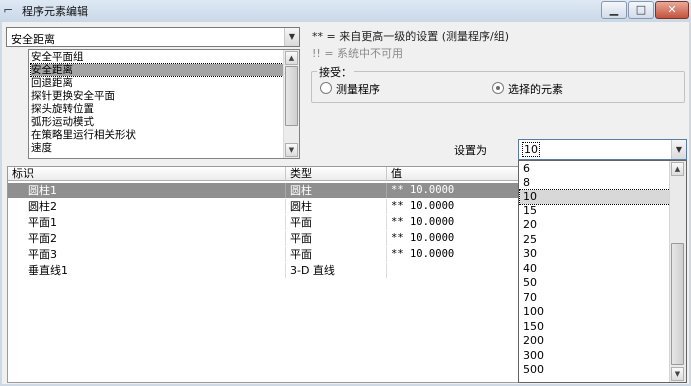 This screenshot has width=691, height=386. I want to click on dropdown-scrollbar: ▲ ▼, so click(677, 271).